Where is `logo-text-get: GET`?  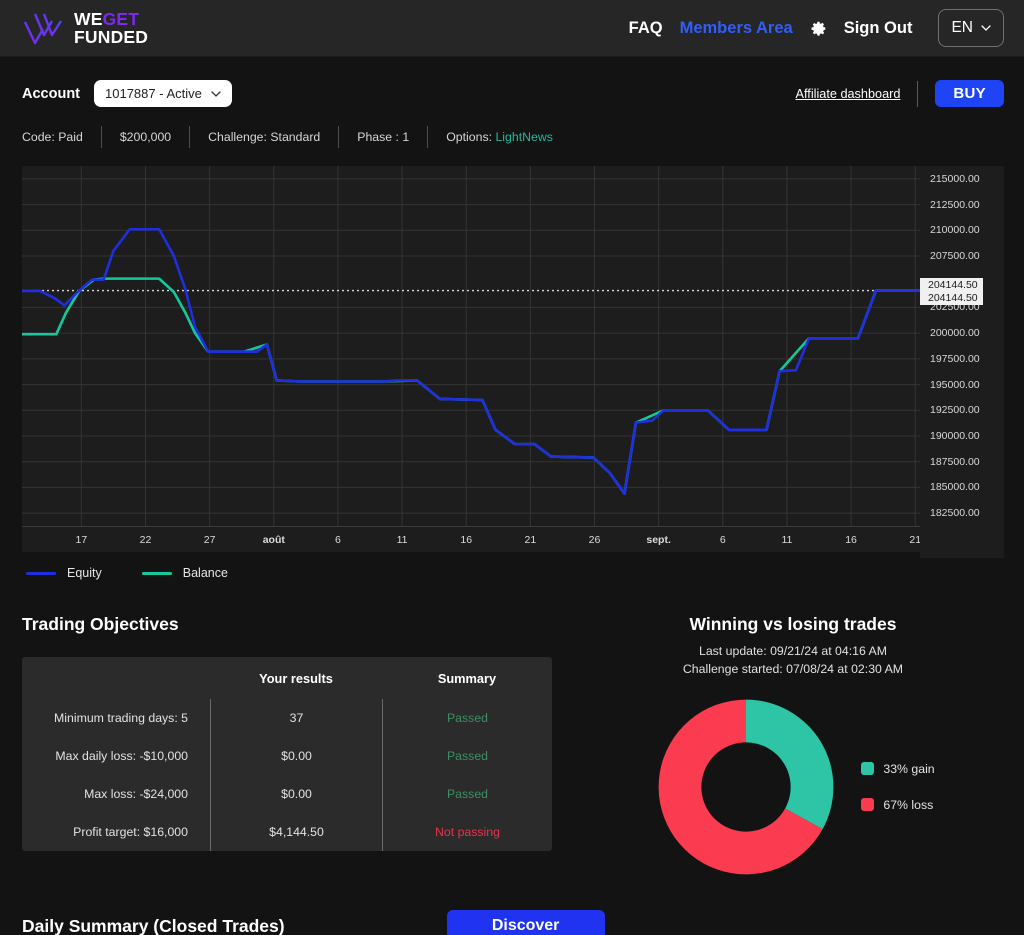
logo-text-get: GET is located at coordinates (121, 18).